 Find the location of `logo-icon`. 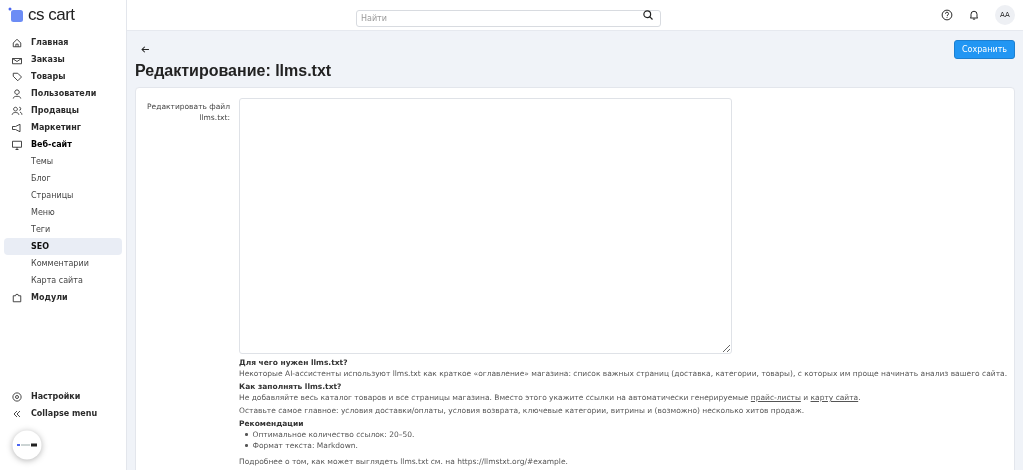

logo-icon is located at coordinates (16, 15).